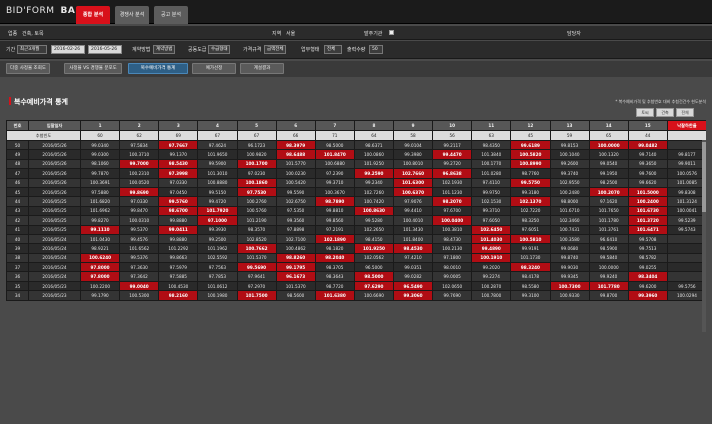  I want to click on table-cell: 50, so click(17, 145).